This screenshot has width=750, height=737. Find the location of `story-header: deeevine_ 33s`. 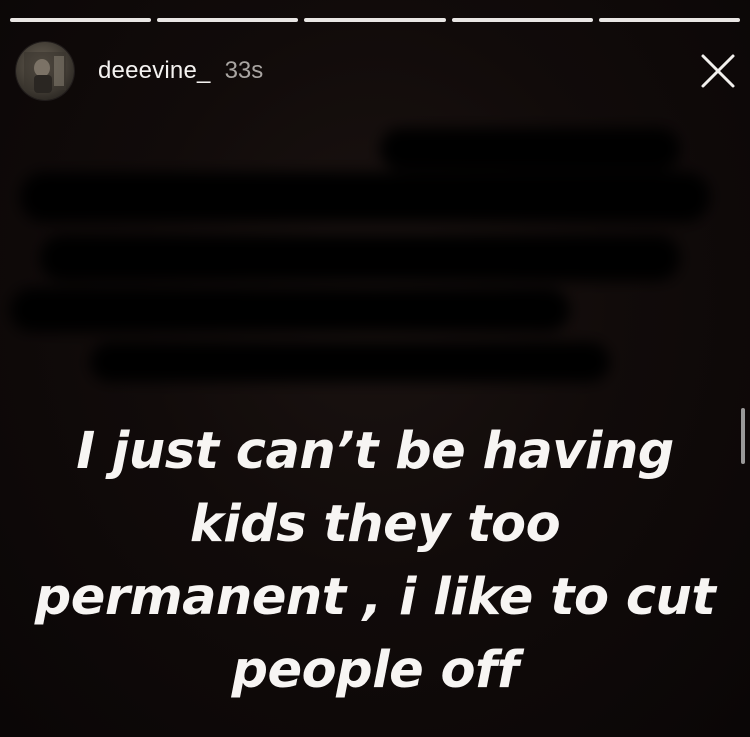

story-header: deeevine_ 33s is located at coordinates (377, 71).